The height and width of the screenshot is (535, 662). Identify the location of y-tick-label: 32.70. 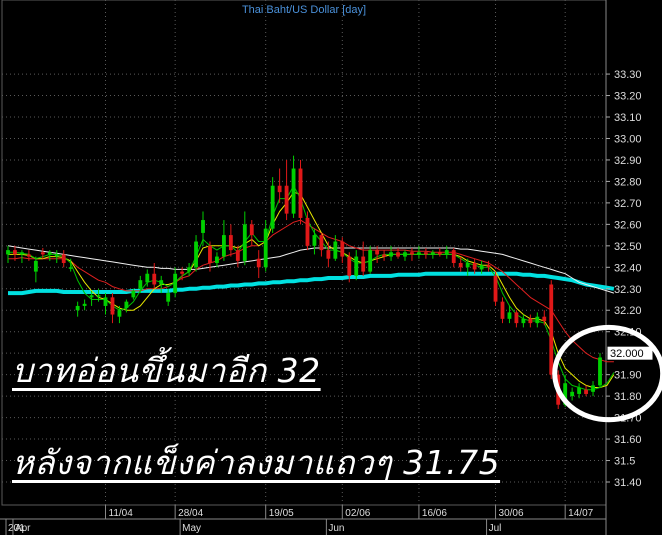
(628, 204).